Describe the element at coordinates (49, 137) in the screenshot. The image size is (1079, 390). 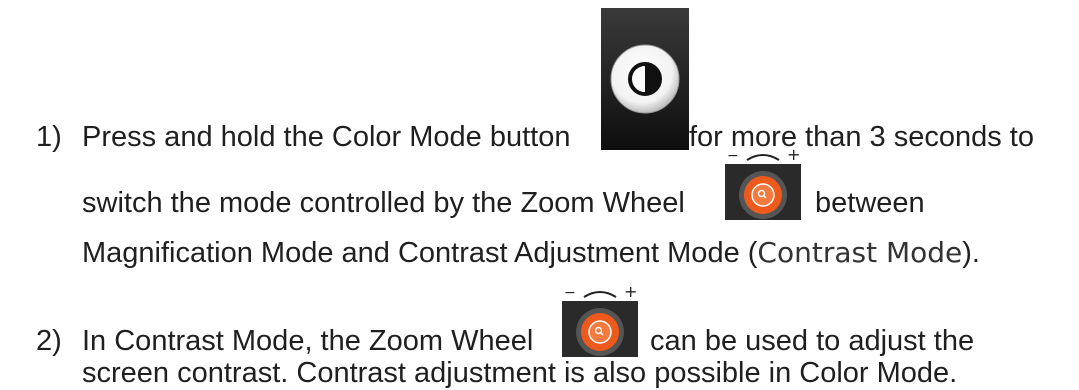
I see `list-number-1: 1)` at that location.